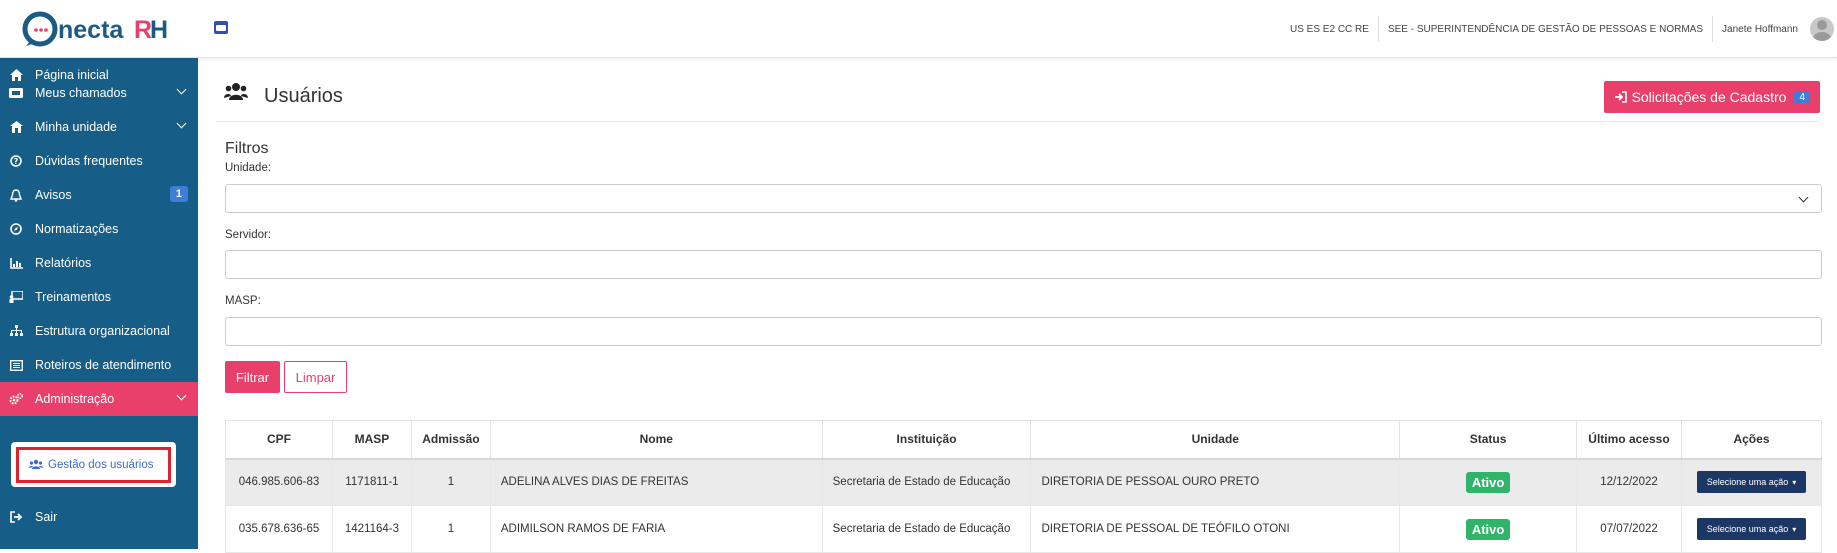 The width and height of the screenshot is (1837, 553). Describe the element at coordinates (656, 482) in the screenshot. I see `nome-cell: ADELINA ALVES DIAS DE FREITAS` at that location.